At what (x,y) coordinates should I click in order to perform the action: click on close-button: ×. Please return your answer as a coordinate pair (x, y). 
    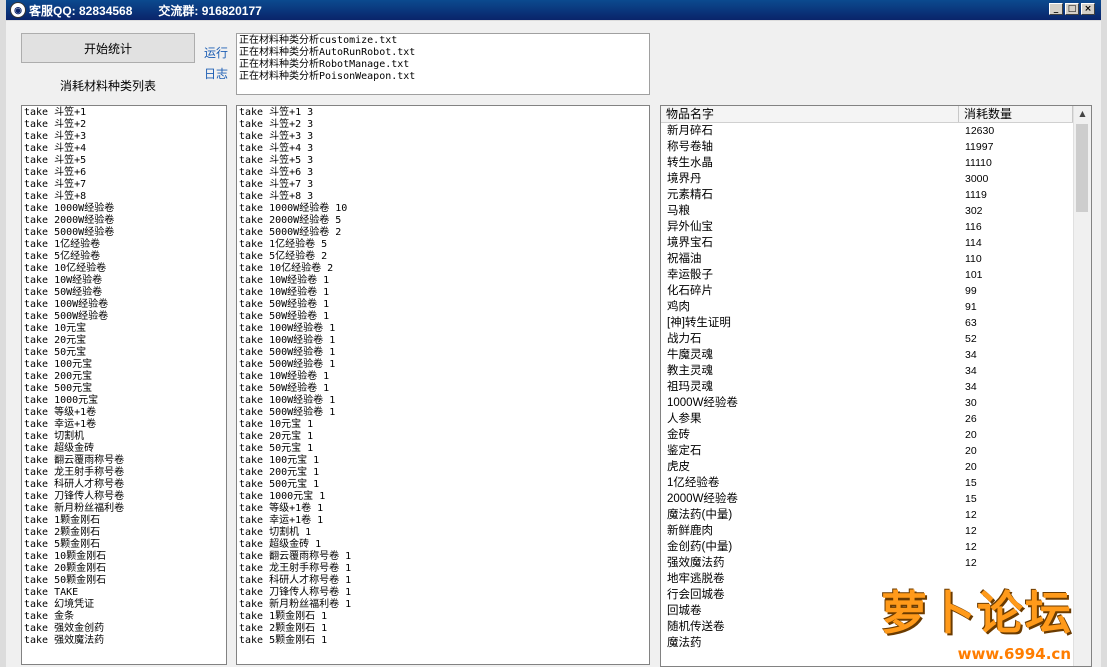
    Looking at the image, I should click on (1088, 9).